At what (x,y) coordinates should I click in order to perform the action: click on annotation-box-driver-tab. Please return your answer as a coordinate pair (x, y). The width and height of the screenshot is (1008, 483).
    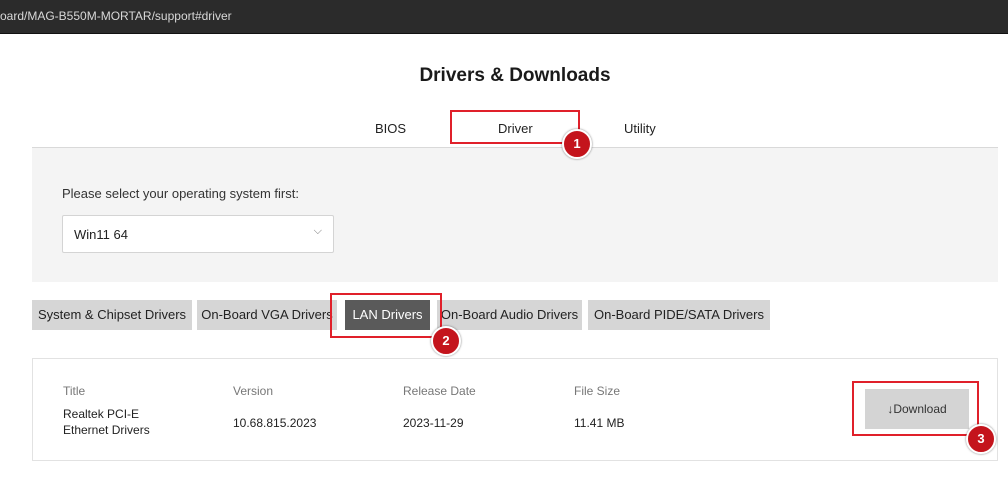
    Looking at the image, I should click on (515, 127).